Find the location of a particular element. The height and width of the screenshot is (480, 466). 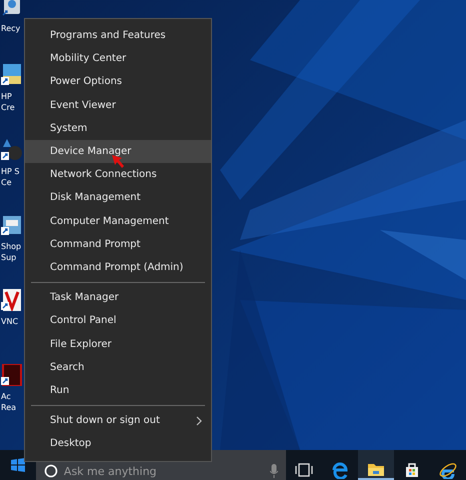

task-view-icon is located at coordinates (304, 470).